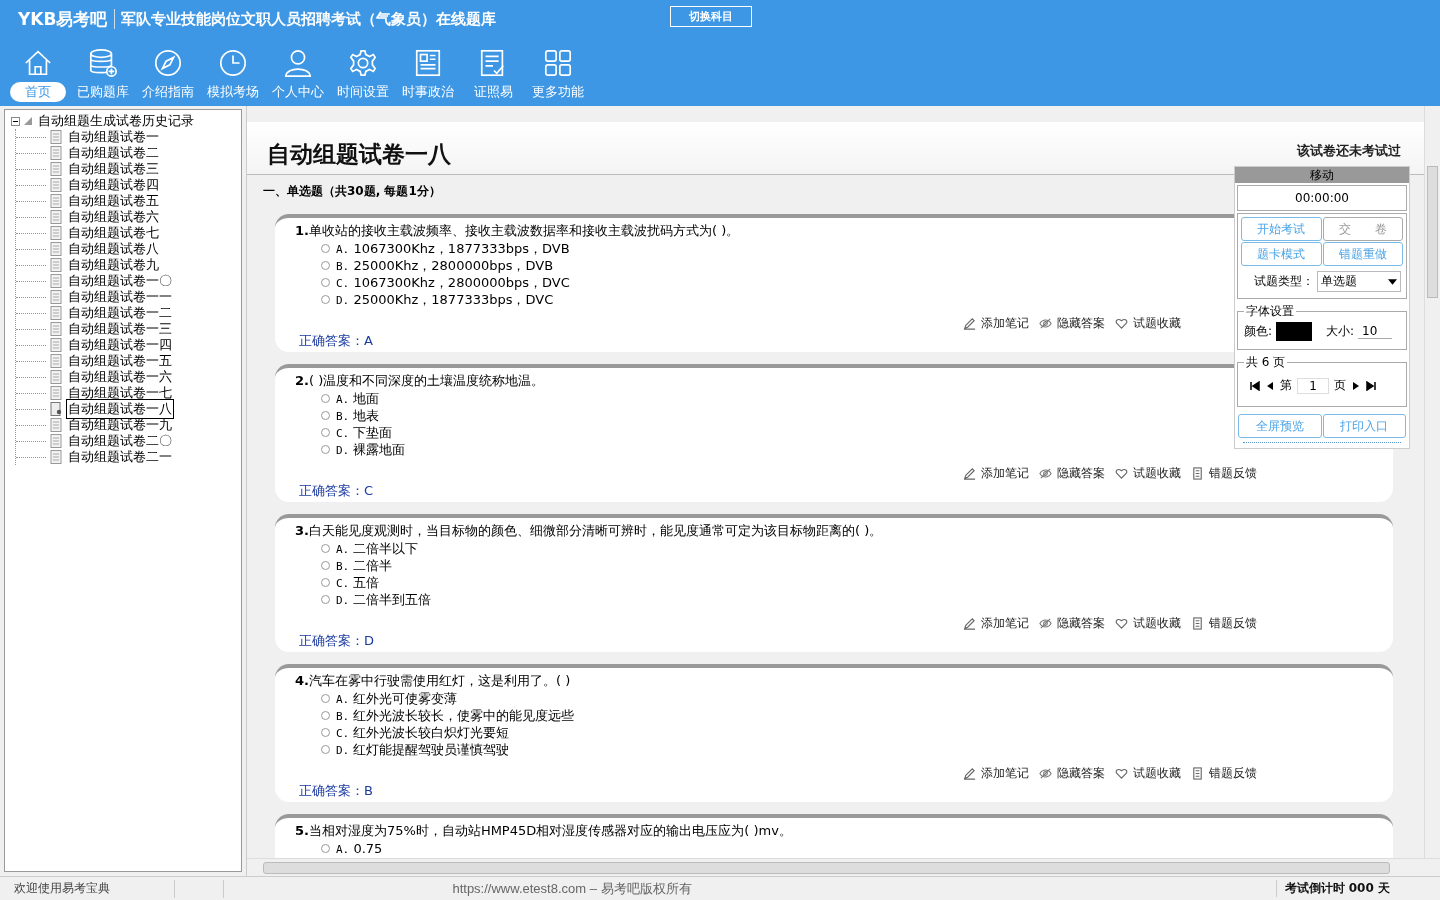 The height and width of the screenshot is (900, 1440). Describe the element at coordinates (1332, 888) in the screenshot. I see `status-countdown: 考试倒计时 000 天` at that location.